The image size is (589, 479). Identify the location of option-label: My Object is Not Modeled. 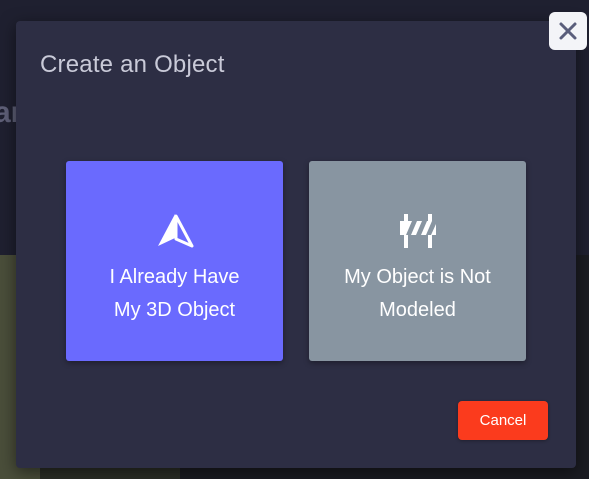
(417, 293).